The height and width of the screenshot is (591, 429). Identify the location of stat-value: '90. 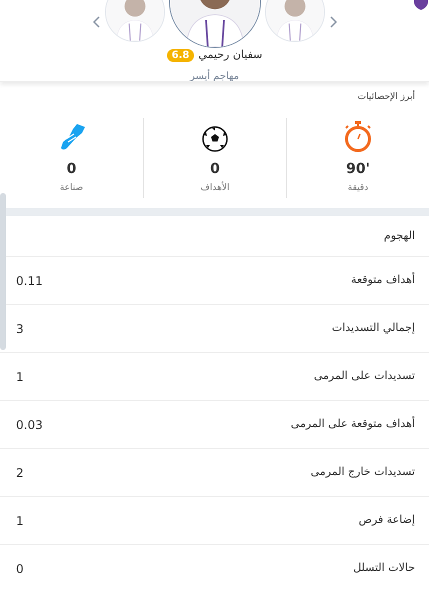
(358, 169).